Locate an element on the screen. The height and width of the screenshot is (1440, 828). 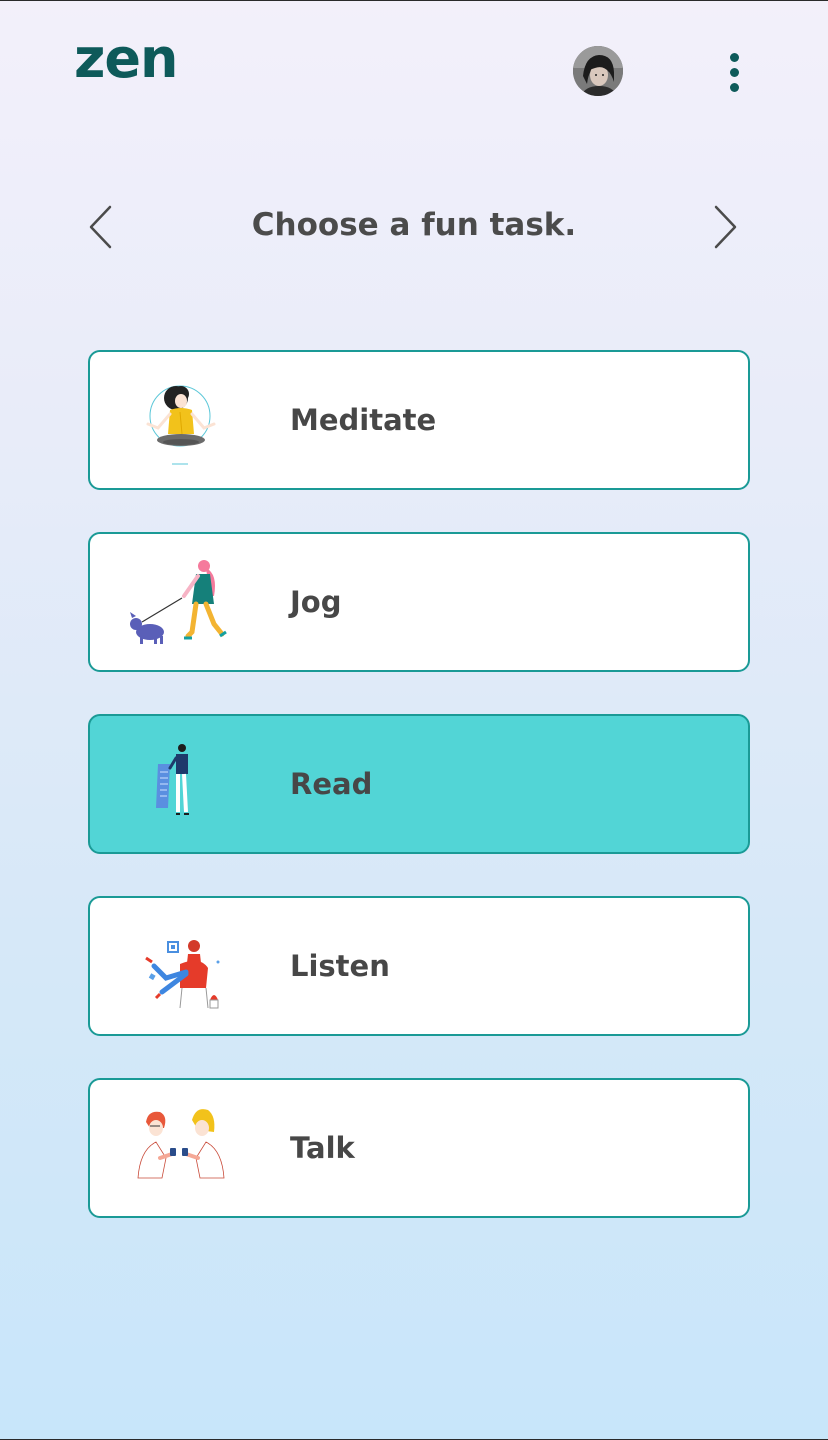
page-title: Choose a fun task. is located at coordinates (414, 225).